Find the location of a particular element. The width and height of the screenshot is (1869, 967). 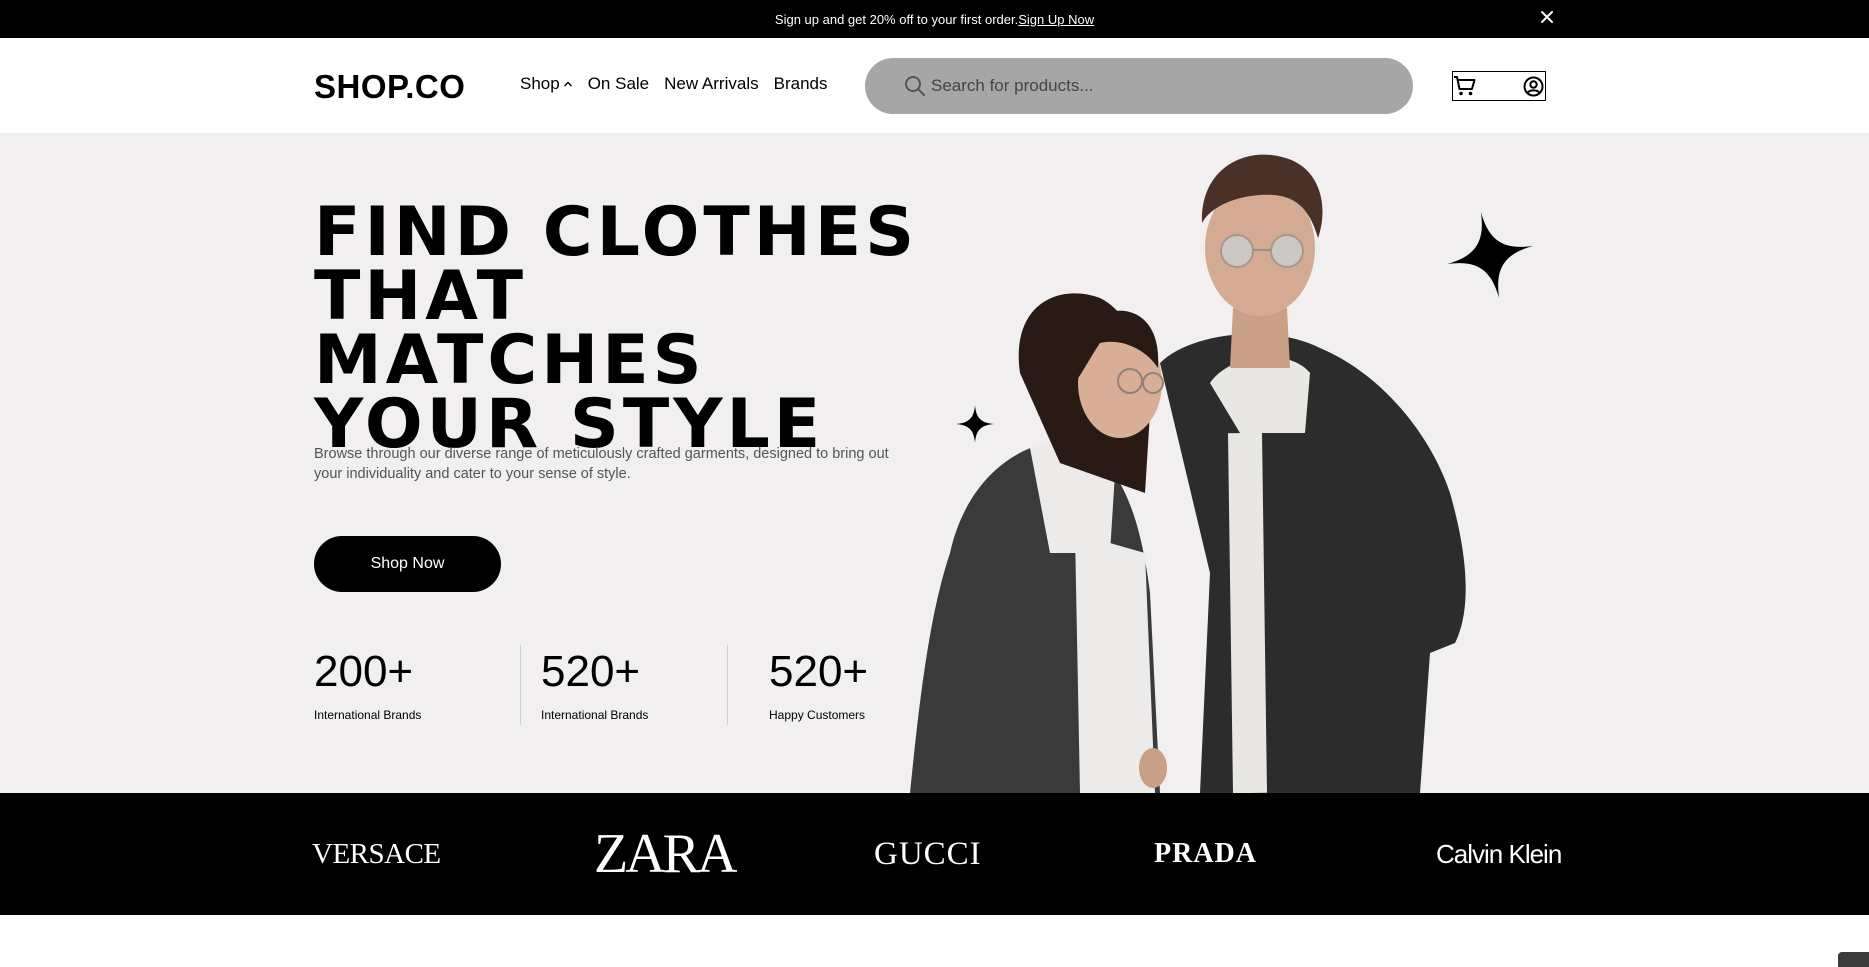

brand-logo-gucci: GUCCI is located at coordinates (928, 854).